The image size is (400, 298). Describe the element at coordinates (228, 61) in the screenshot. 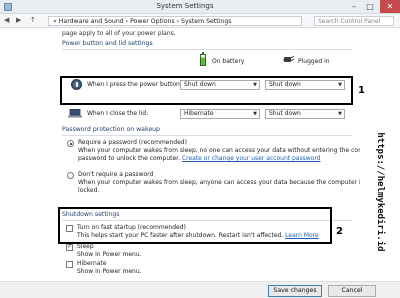

I see `on-battery-header: On battery` at that location.